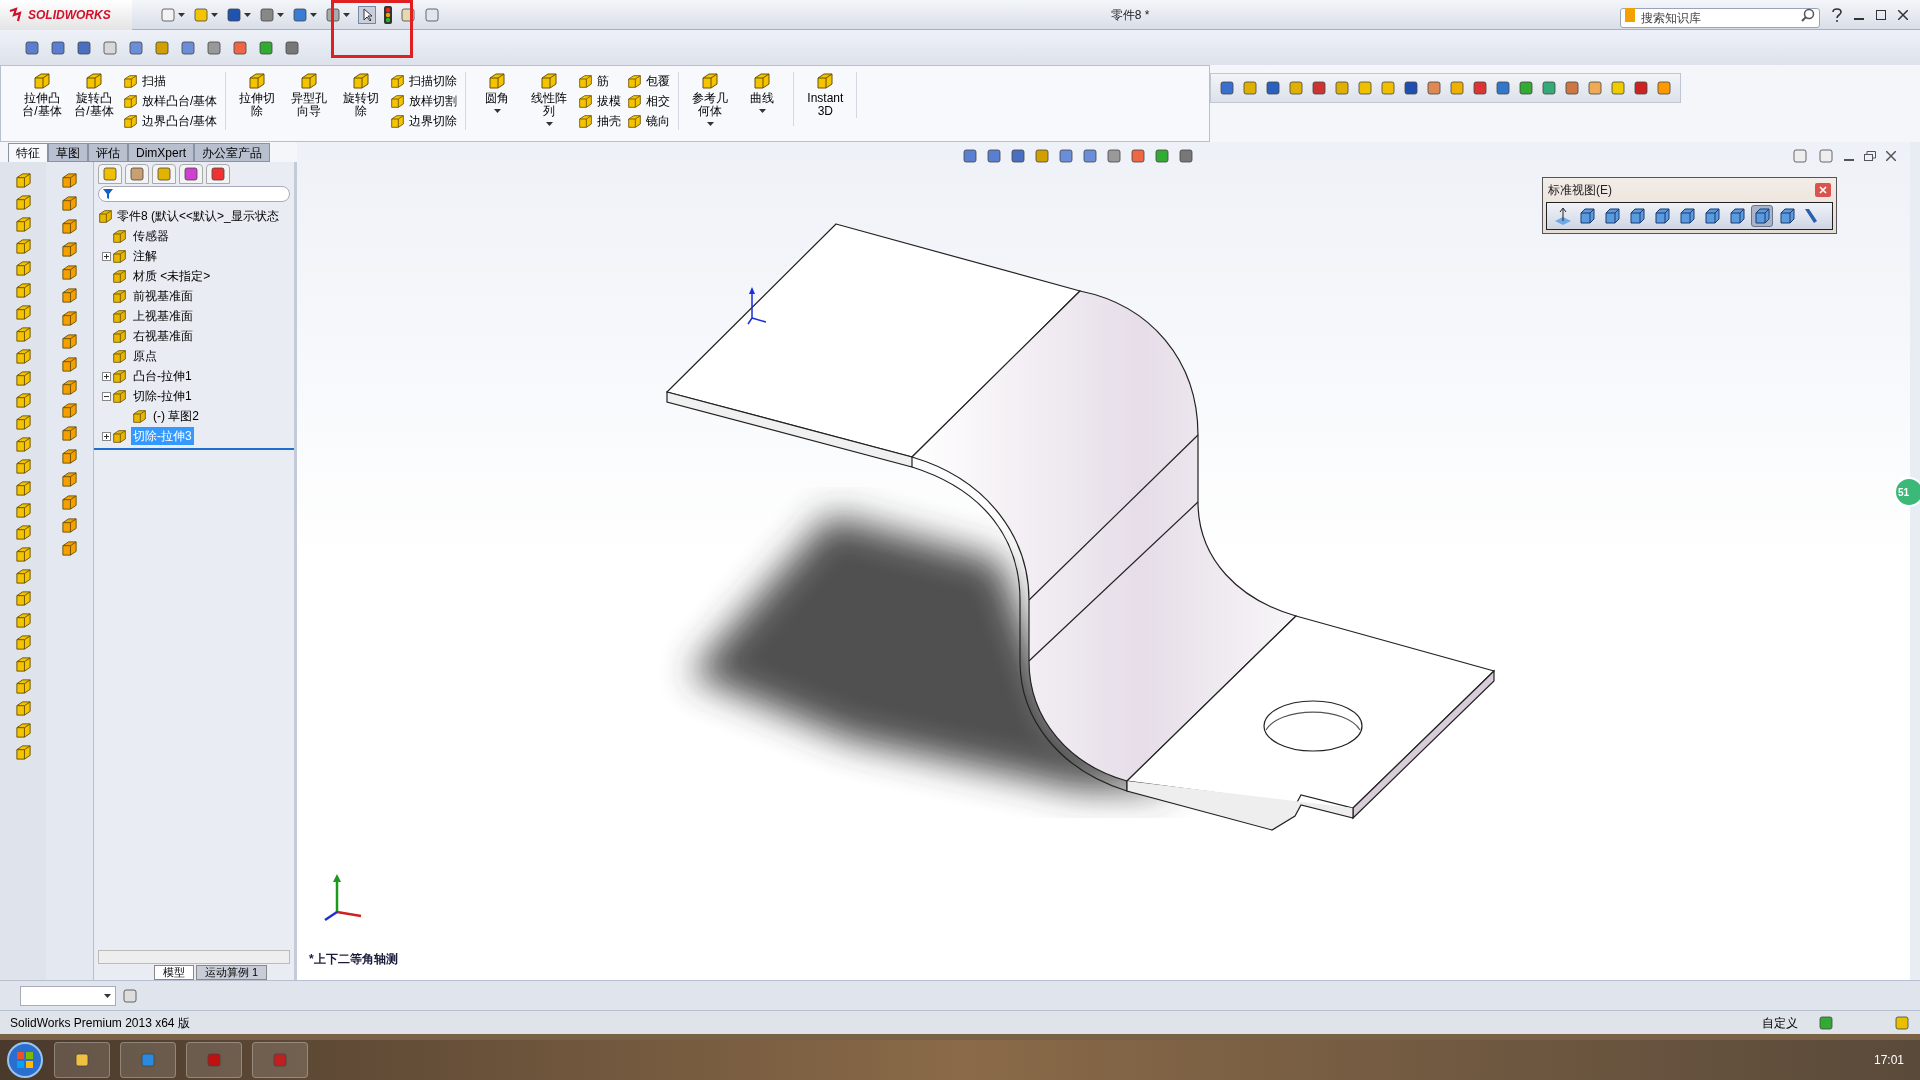  Describe the element at coordinates (825, 95) in the screenshot. I see `ribbon-button: Instant3D` at that location.